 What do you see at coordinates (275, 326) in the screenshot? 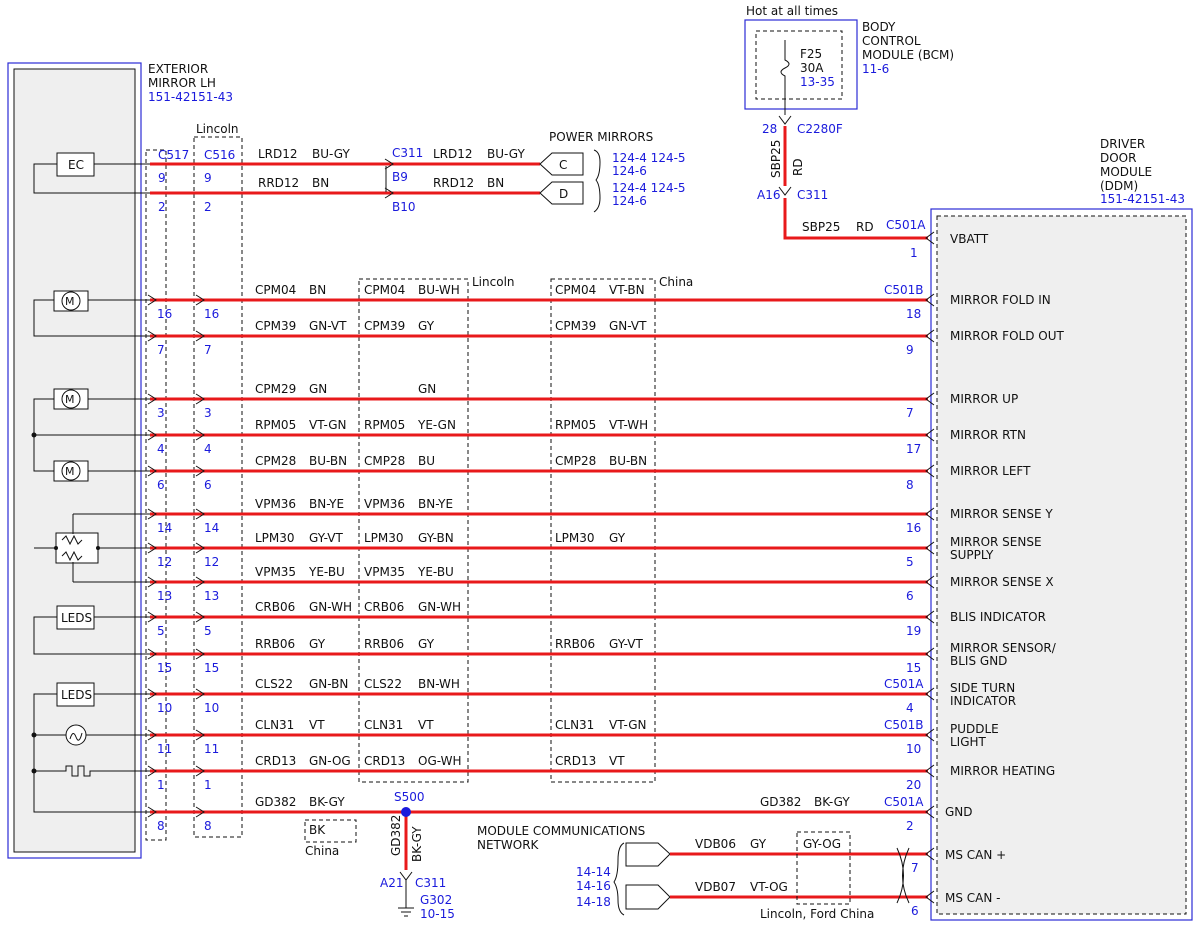
I see `wire-name-row-1: CPM39` at bounding box center [275, 326].